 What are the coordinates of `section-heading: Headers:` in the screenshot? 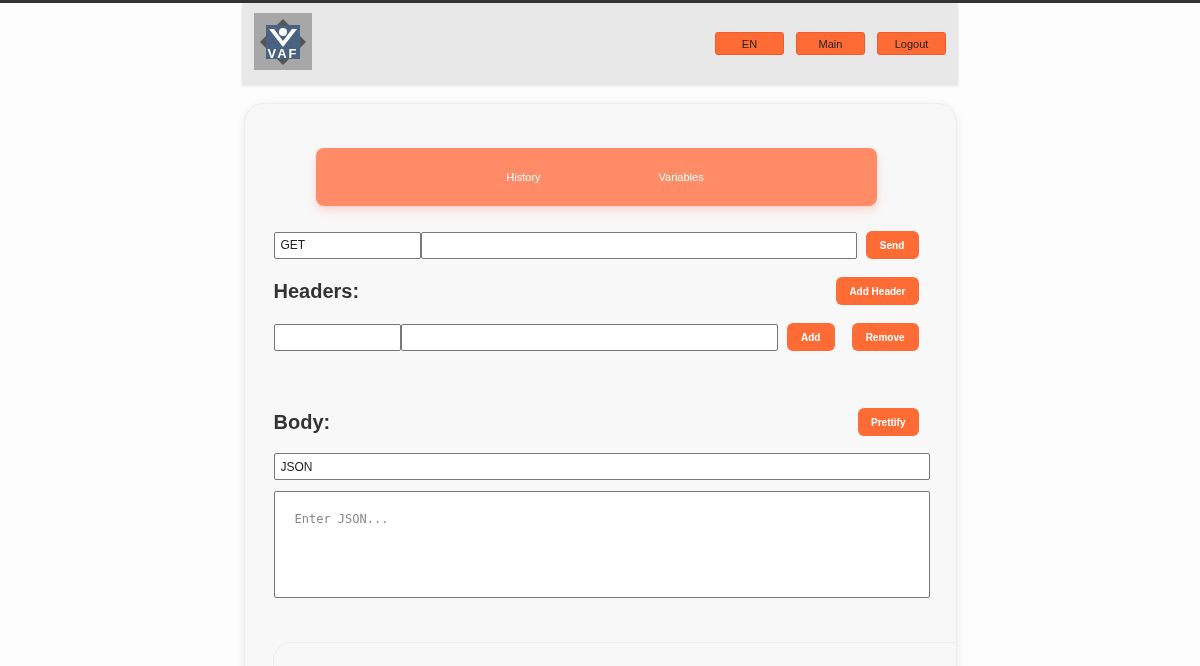 It's located at (317, 291).